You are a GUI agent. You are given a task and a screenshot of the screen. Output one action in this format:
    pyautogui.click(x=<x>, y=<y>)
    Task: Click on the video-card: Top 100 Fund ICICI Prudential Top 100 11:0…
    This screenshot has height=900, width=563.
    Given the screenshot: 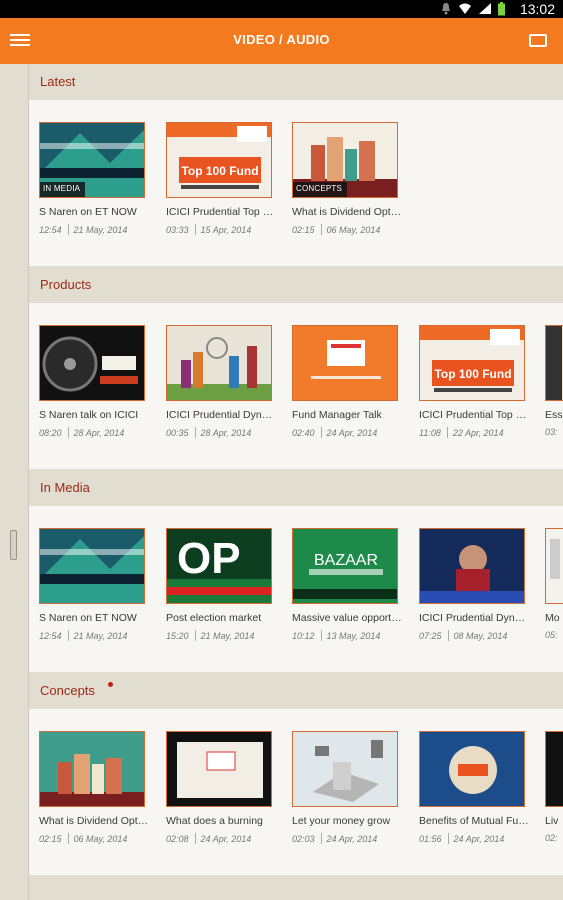 What is the action you would take?
    pyautogui.click(x=474, y=381)
    